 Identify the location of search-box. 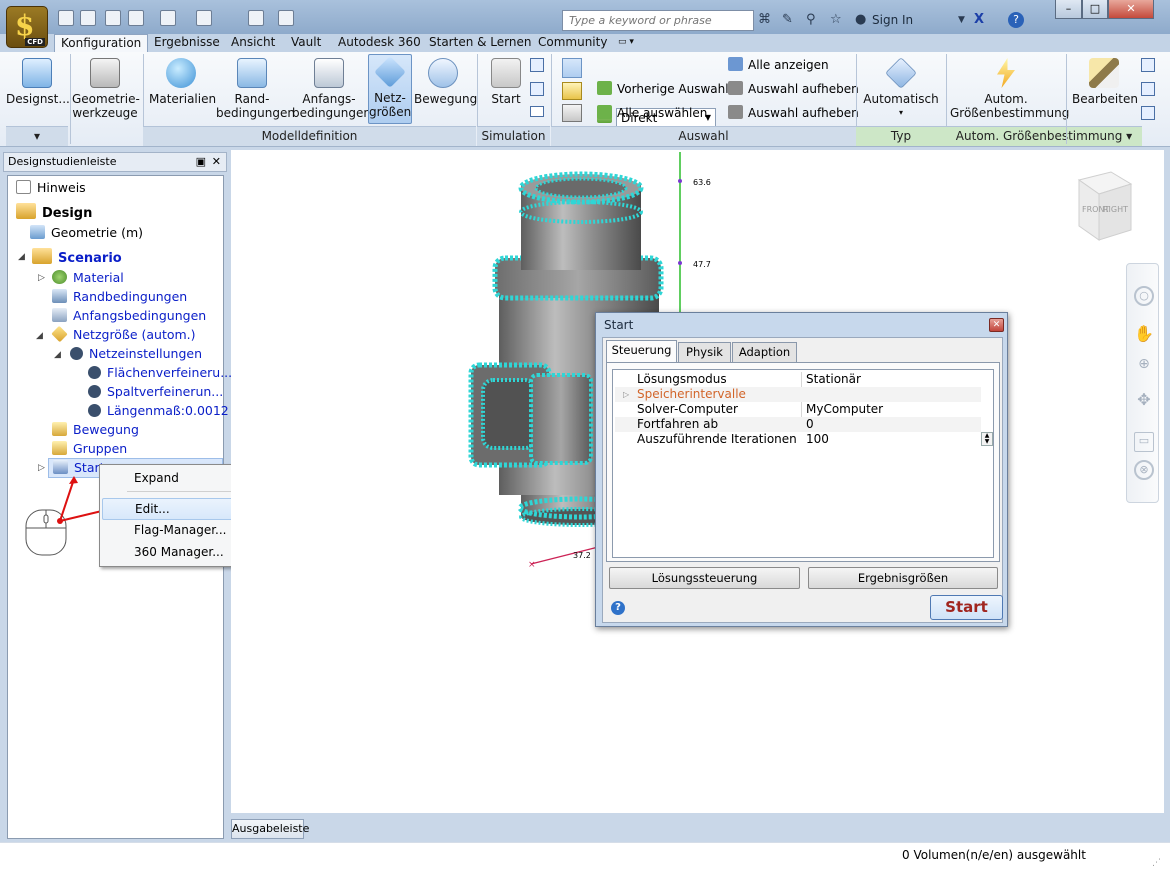
(658, 20).